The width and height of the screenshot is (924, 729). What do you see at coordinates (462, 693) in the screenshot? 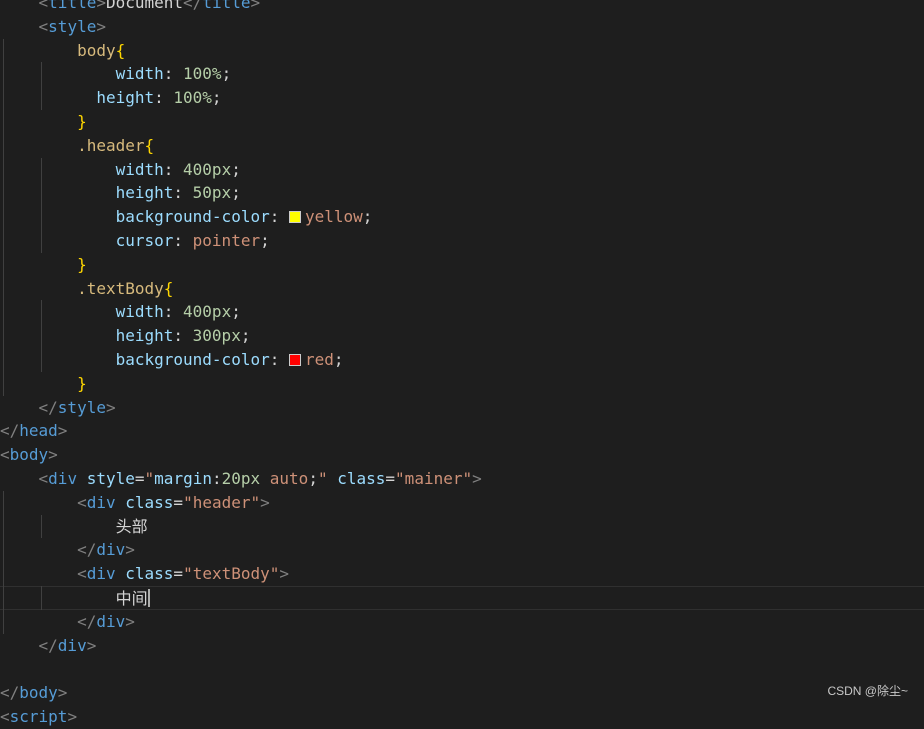
I see `code-line: </body>` at bounding box center [462, 693].